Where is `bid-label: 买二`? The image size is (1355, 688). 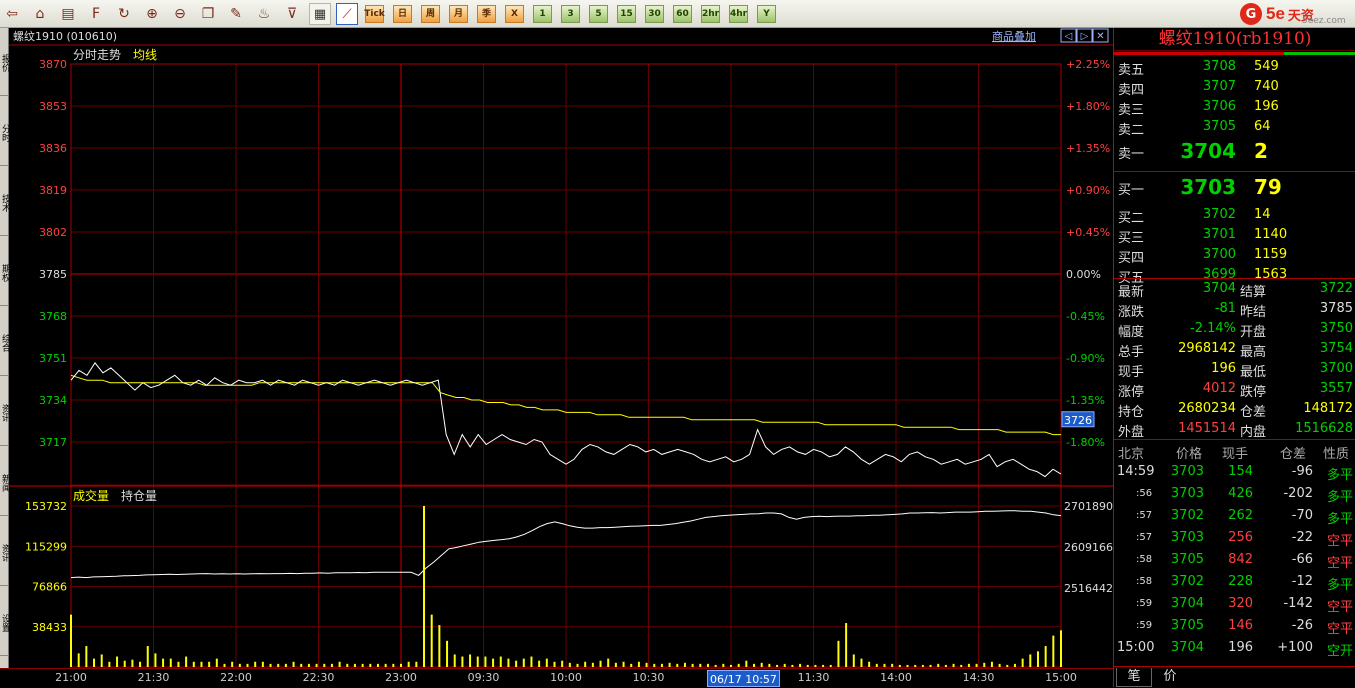 bid-label: 买二 is located at coordinates (1131, 218).